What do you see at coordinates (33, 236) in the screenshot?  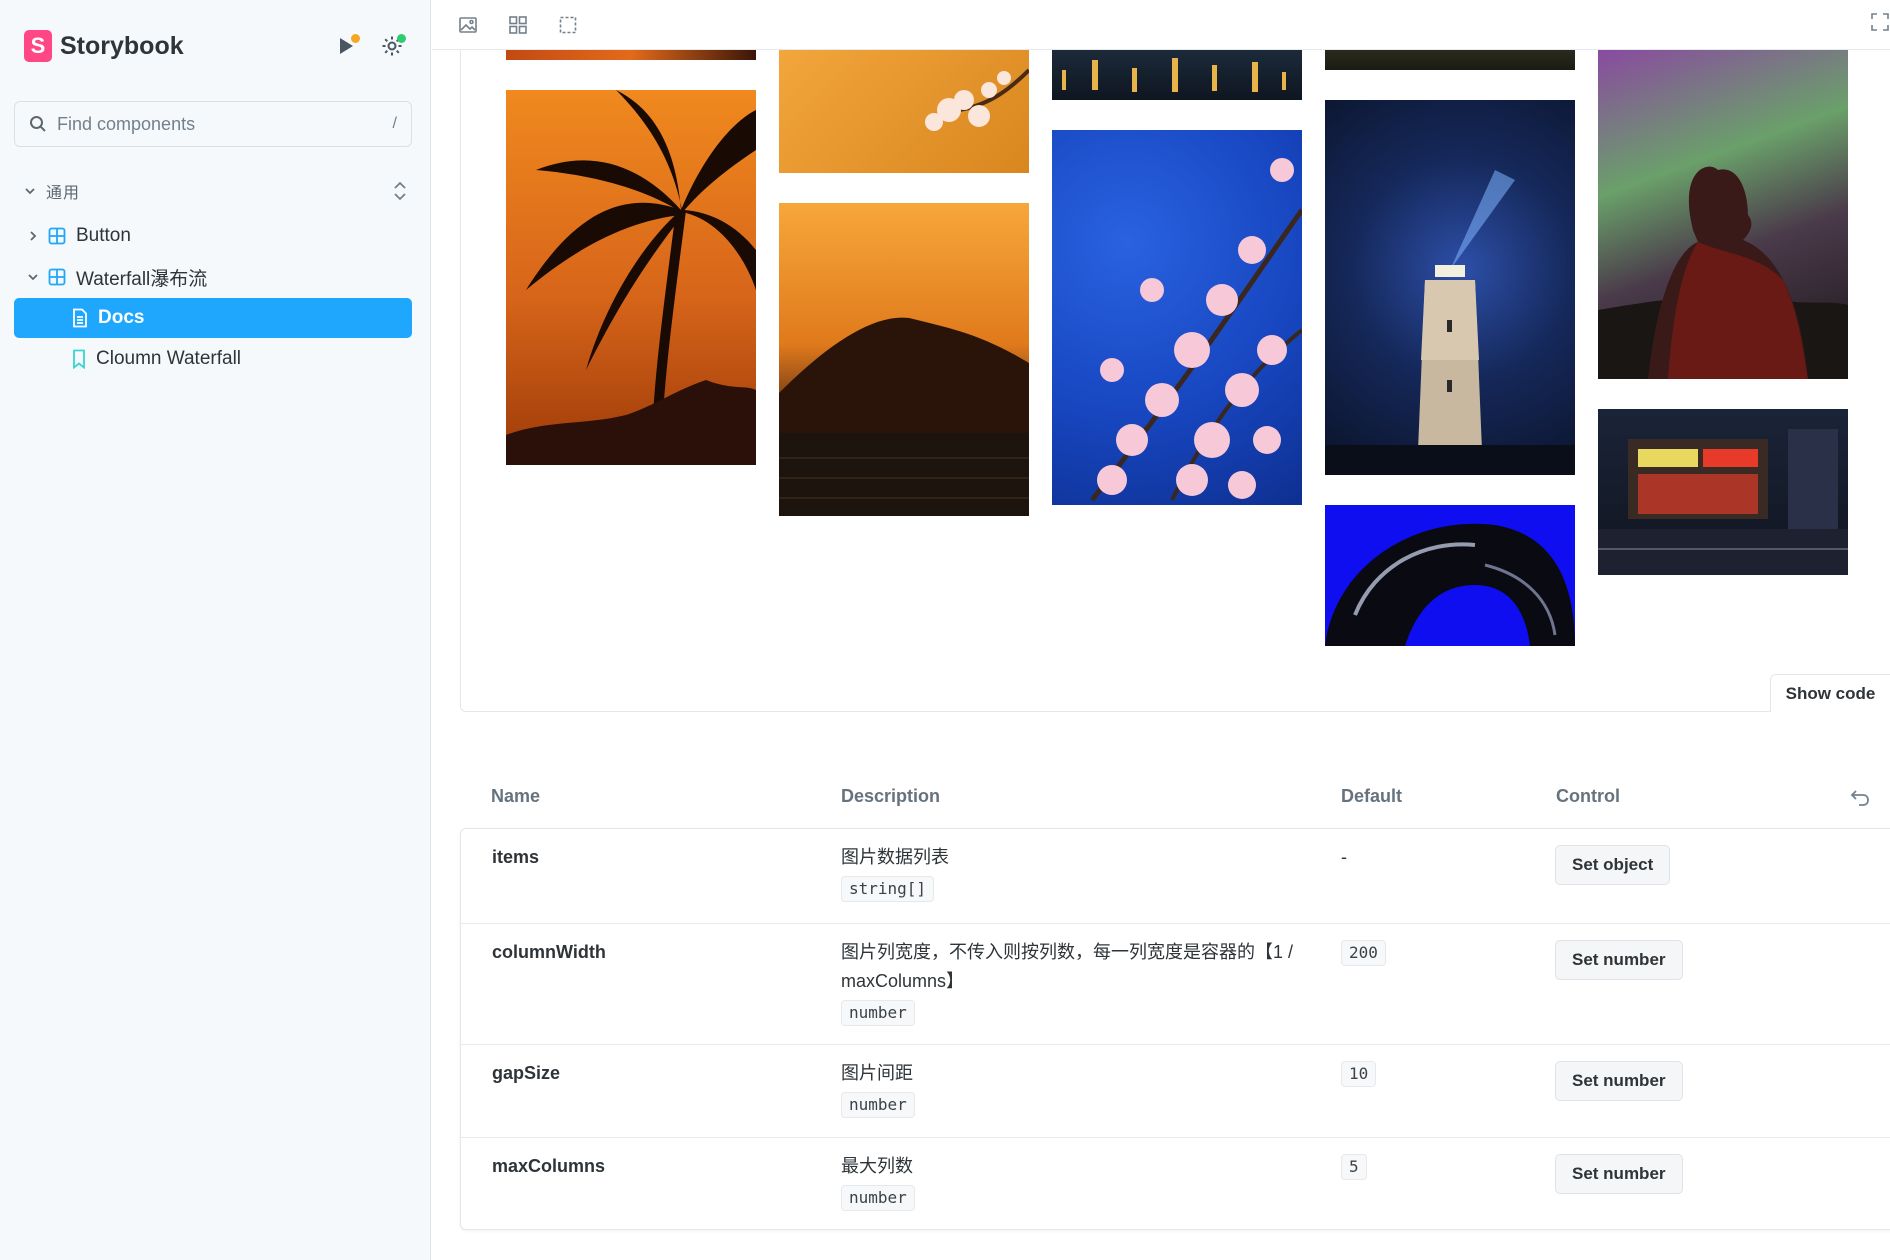 I see `chevron-right-icon` at bounding box center [33, 236].